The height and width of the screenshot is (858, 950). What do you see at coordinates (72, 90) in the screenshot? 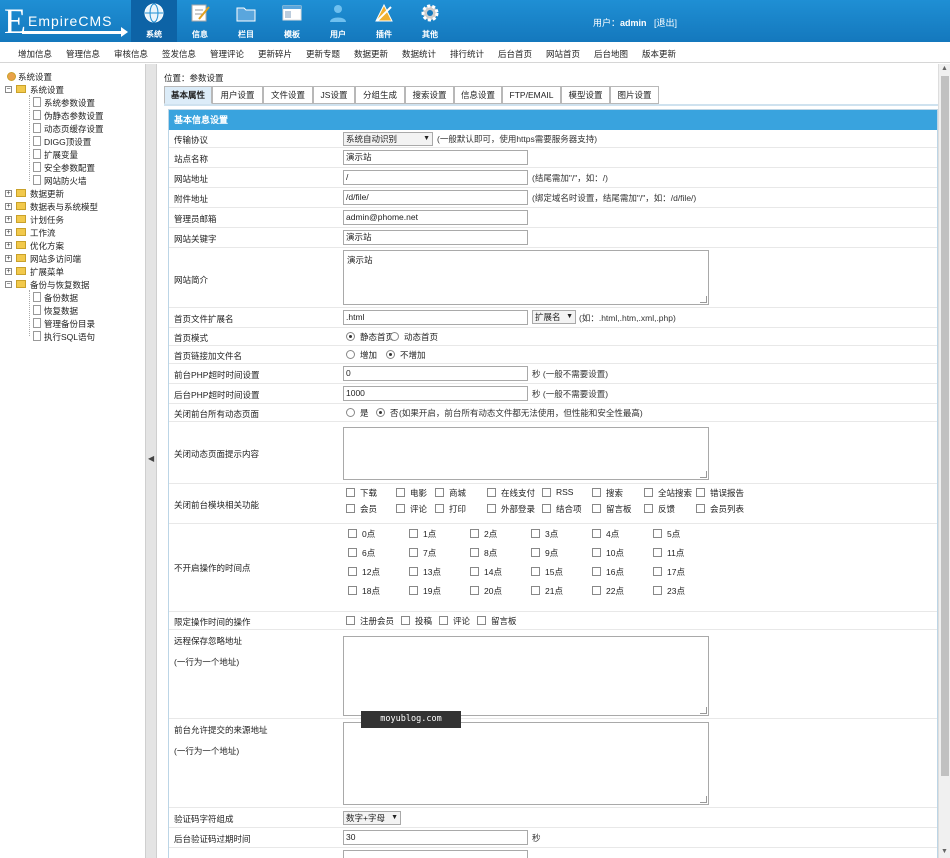
I see `tree-group-system: − 系统设置` at bounding box center [72, 90].